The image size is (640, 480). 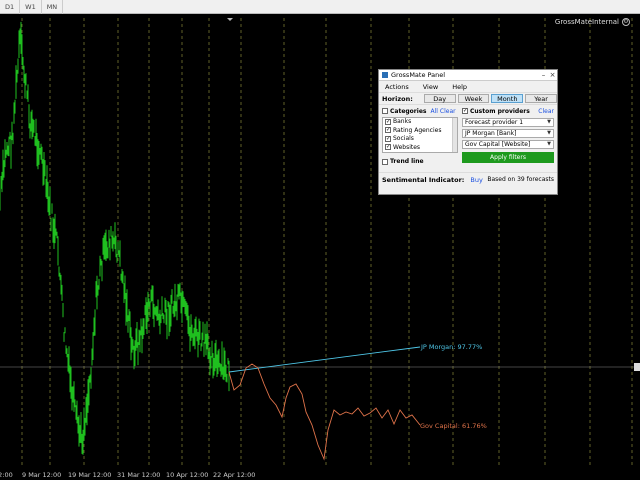 What do you see at coordinates (324, 412) in the screenshot?
I see `gov-capital-forecast-line` at bounding box center [324, 412].